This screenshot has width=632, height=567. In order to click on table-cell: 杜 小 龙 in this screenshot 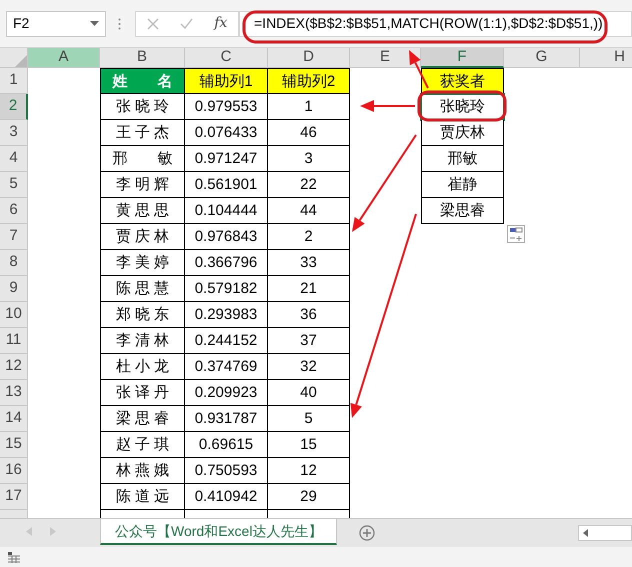, I will do `click(142, 367)`.